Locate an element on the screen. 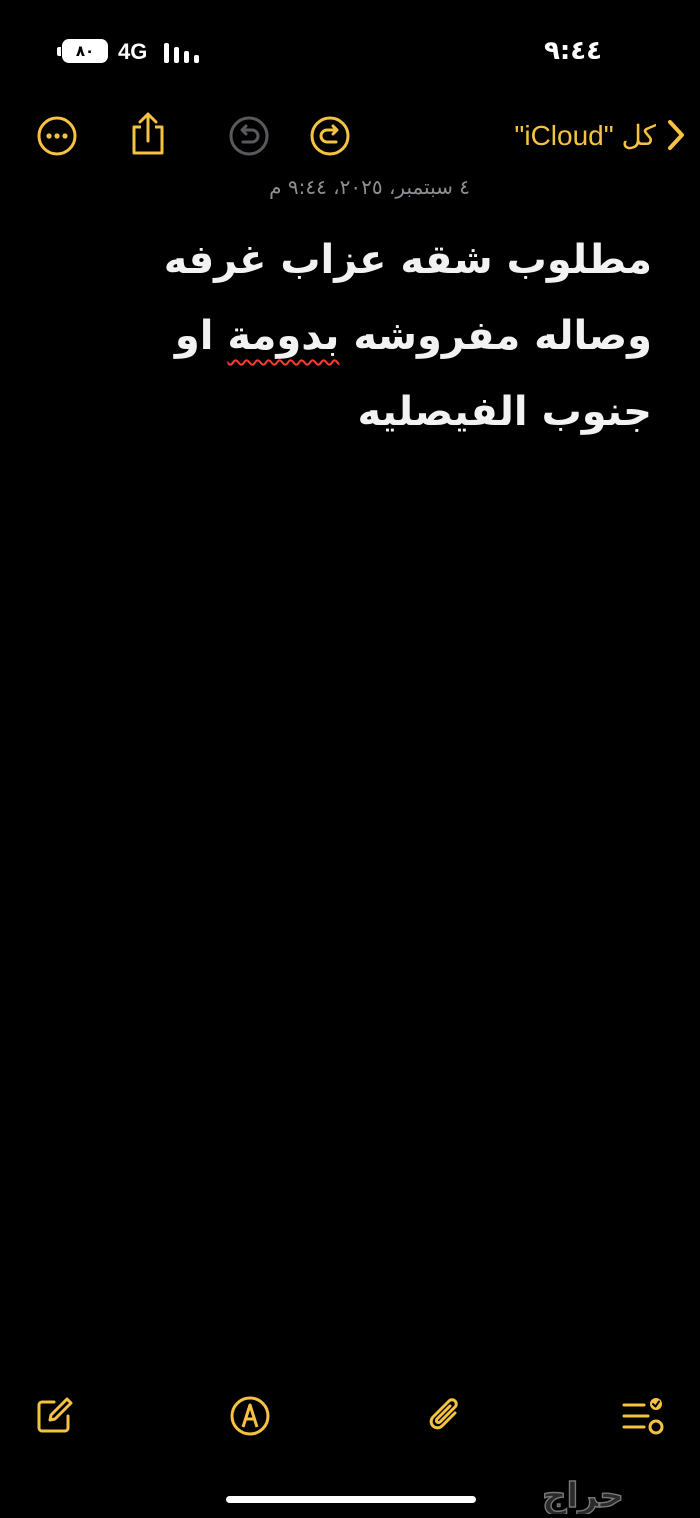 The image size is (700, 1518). more-button is located at coordinates (57, 136).